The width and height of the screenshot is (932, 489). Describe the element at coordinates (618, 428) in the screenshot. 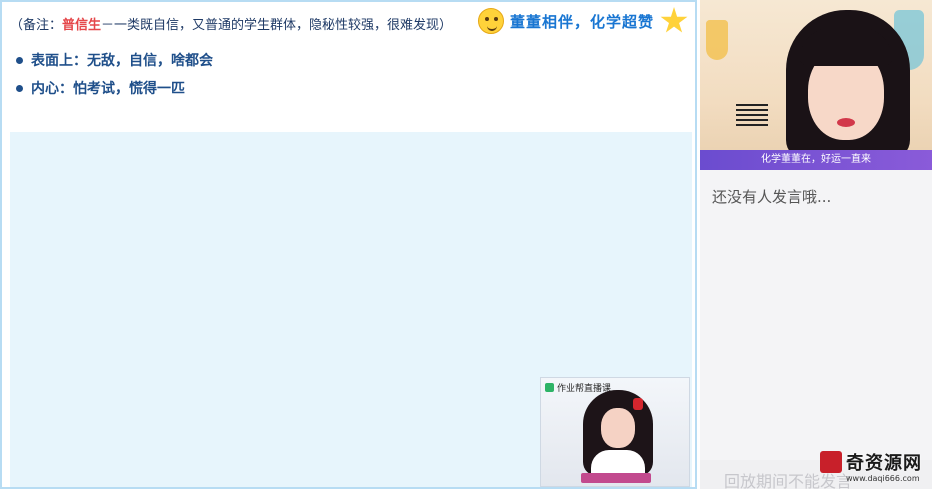

I see `teacher-face` at that location.